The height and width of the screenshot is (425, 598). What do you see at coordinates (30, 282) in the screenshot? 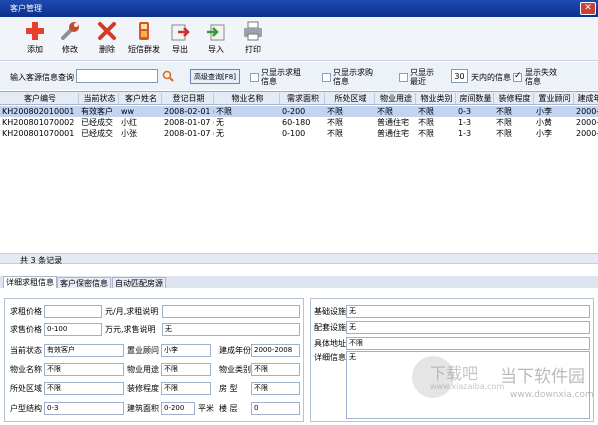
I see `tab-rent-details: 详细求租信息` at bounding box center [30, 282].